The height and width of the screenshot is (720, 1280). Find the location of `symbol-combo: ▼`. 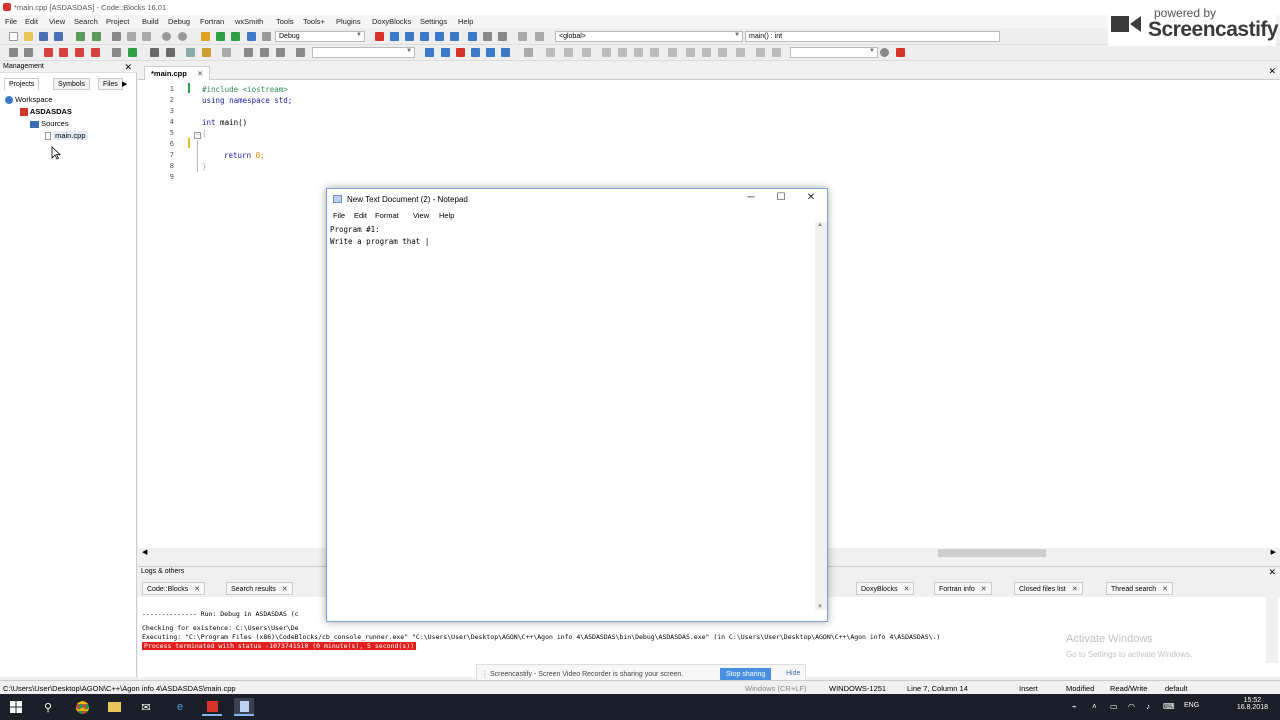

symbol-combo: ▼ is located at coordinates (834, 52).